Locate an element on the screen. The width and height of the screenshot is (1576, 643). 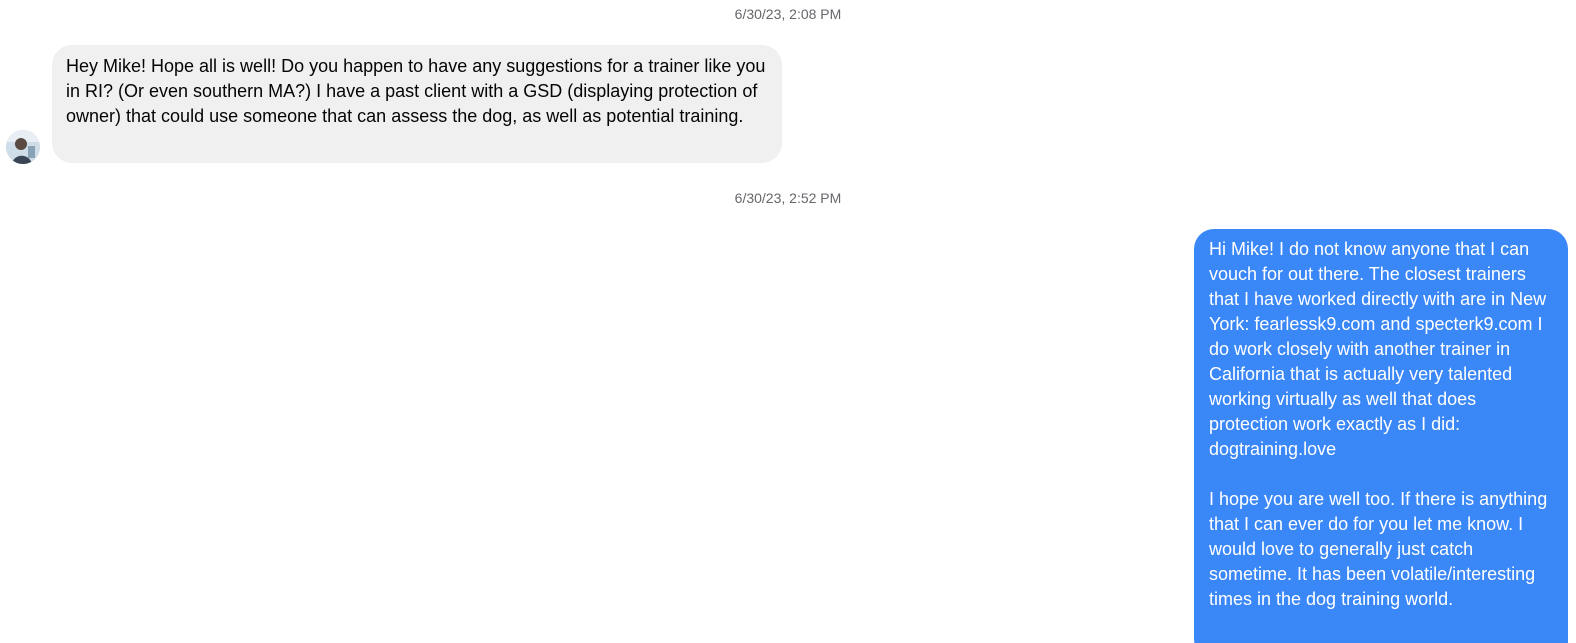
message-timestamp: 6/30/23, 2:08 PM is located at coordinates (788, 14).